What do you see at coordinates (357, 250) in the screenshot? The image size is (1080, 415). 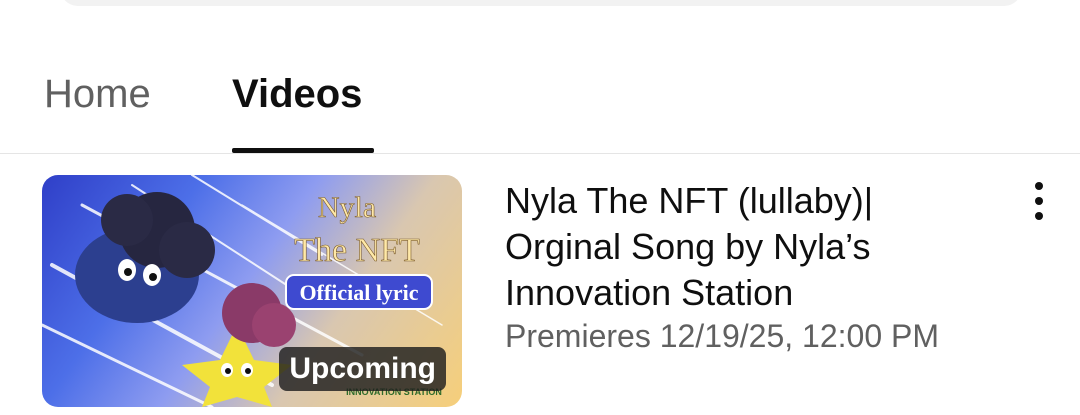 I see `thumbnail-title-line2: The NFT` at bounding box center [357, 250].